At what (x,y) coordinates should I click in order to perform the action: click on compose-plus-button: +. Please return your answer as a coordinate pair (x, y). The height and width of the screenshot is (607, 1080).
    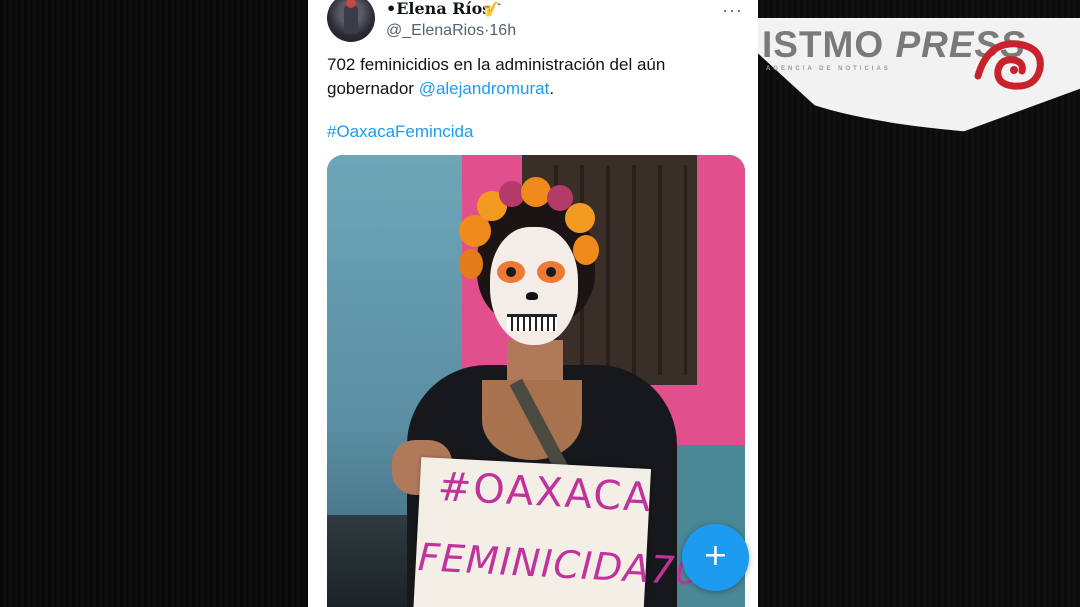
    Looking at the image, I should click on (715, 557).